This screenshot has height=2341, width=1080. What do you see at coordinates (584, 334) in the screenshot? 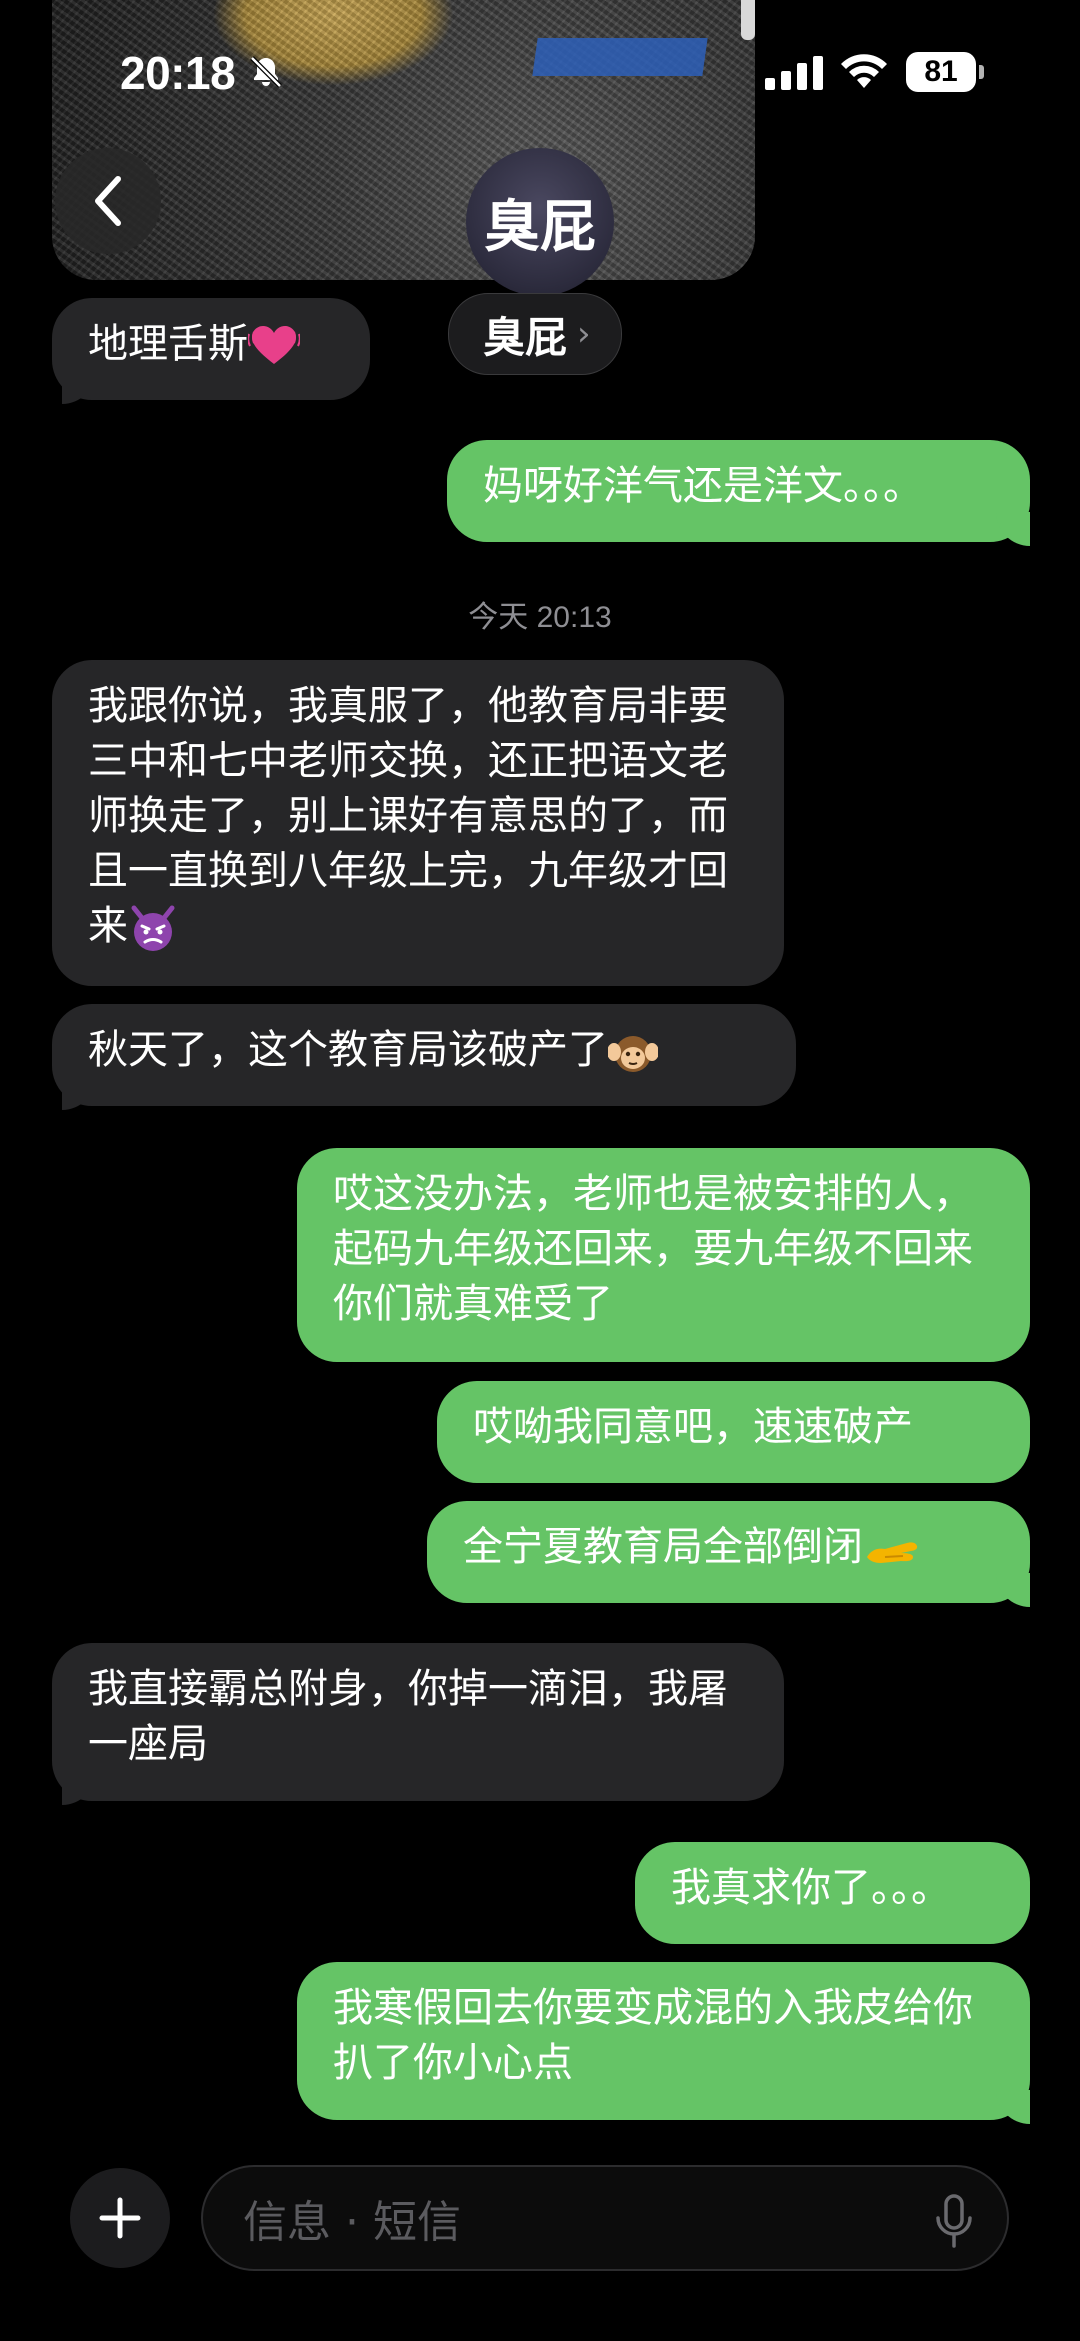
I see `chevron-right-icon: ›` at bounding box center [584, 334].